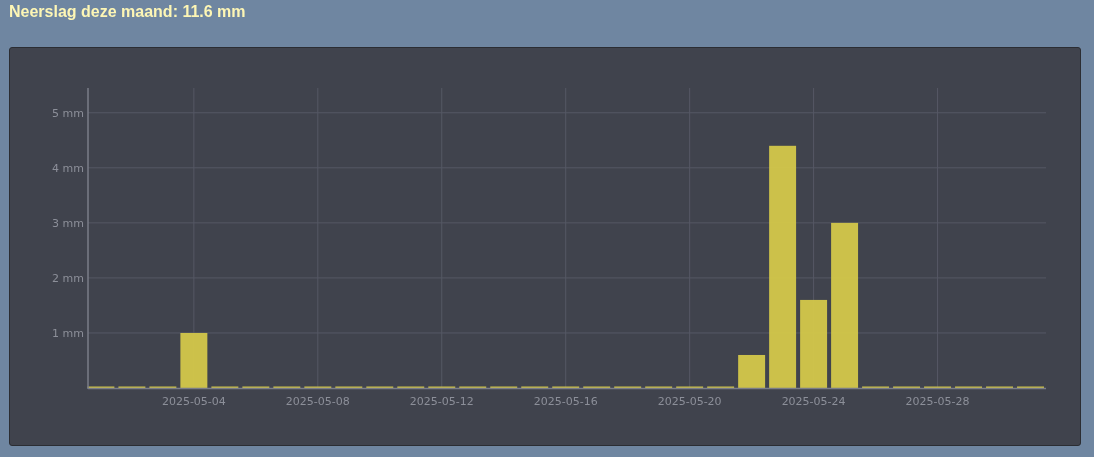 The image size is (1094, 457). What do you see at coordinates (68, 333) in the screenshot?
I see `y-tick-label: 1 mm` at bounding box center [68, 333].